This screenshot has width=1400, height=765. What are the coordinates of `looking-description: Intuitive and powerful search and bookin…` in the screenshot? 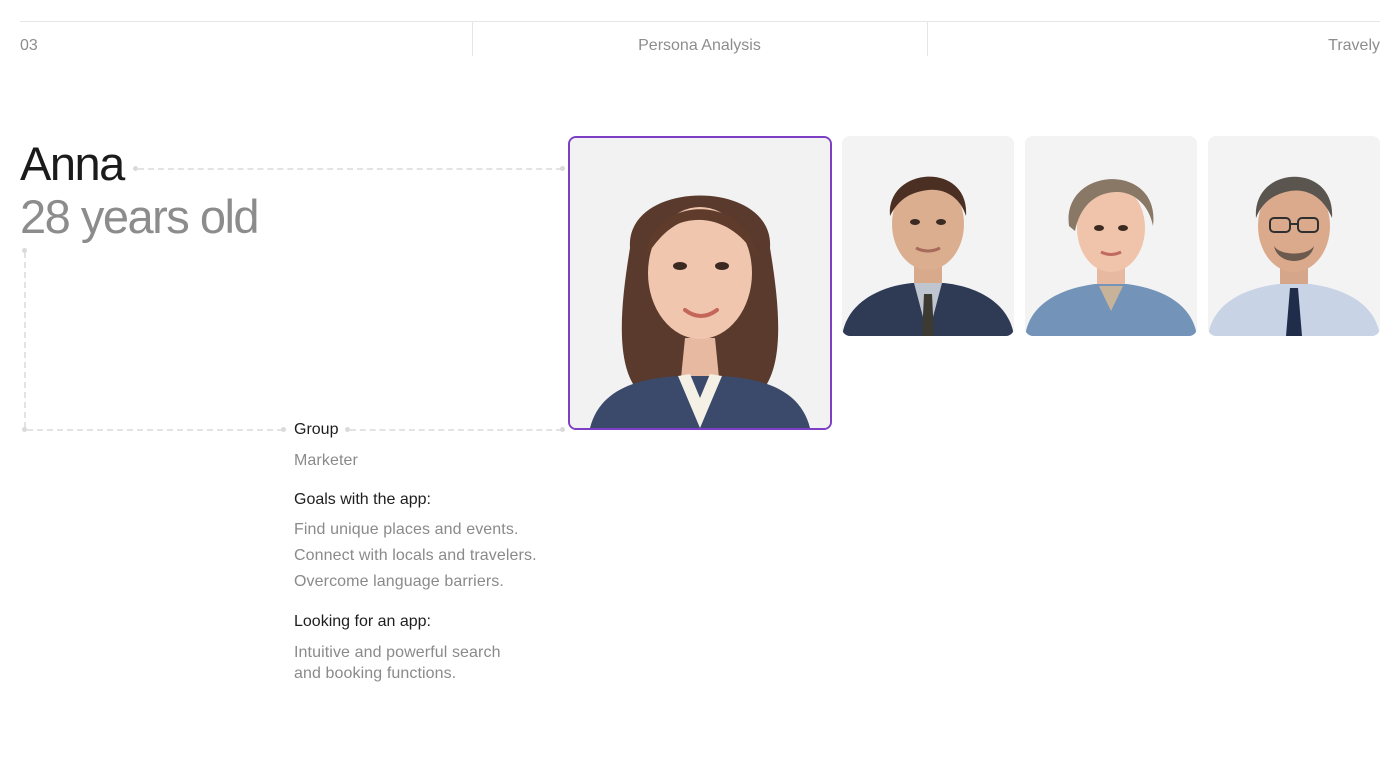 It's located at (397, 663).